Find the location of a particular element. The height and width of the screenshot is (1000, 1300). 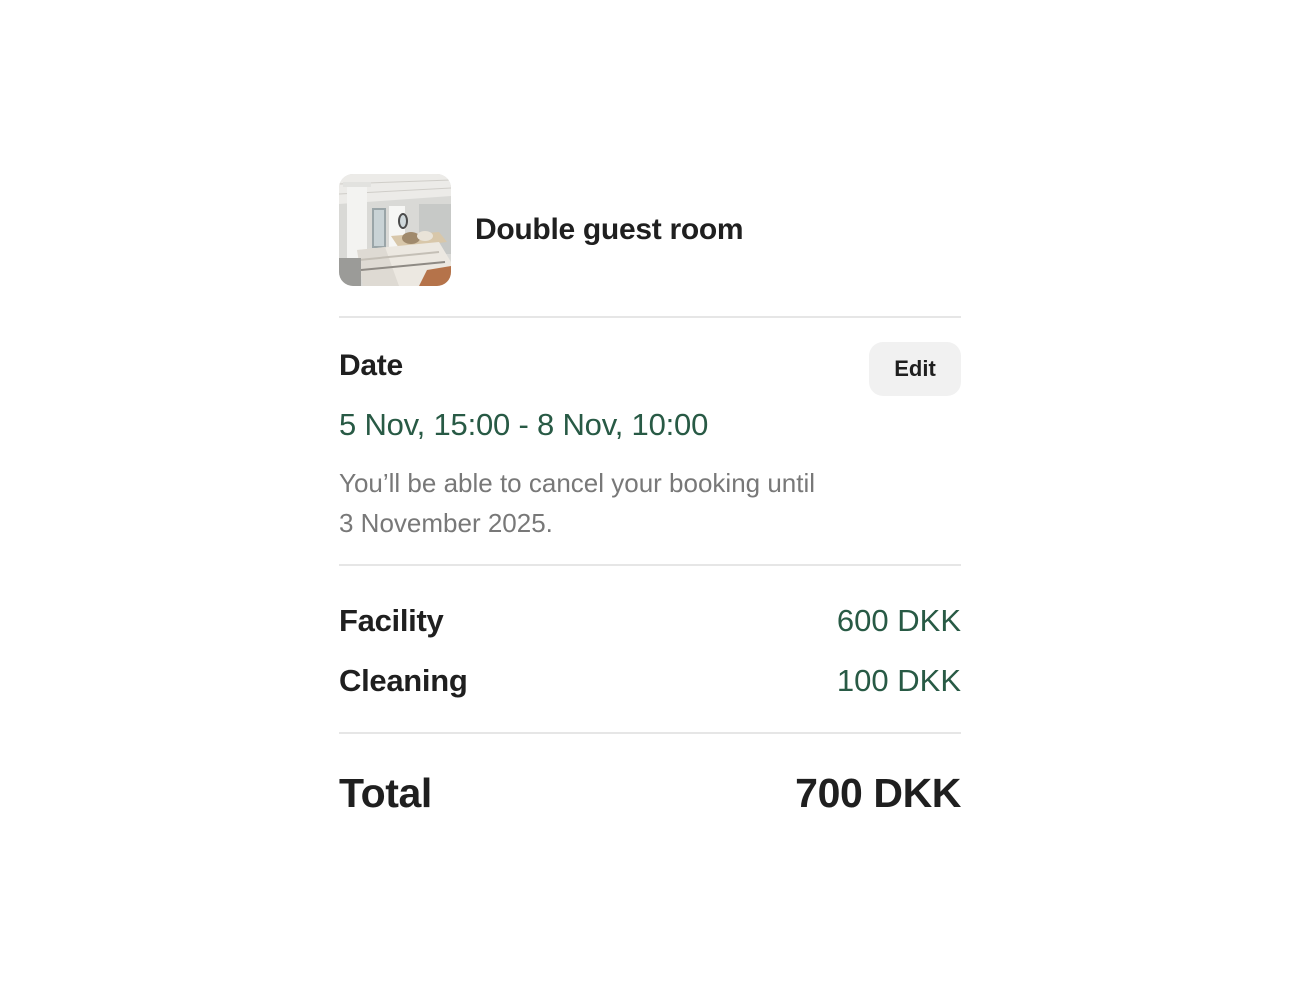

total-section: Total 700 DKK is located at coordinates (650, 784).